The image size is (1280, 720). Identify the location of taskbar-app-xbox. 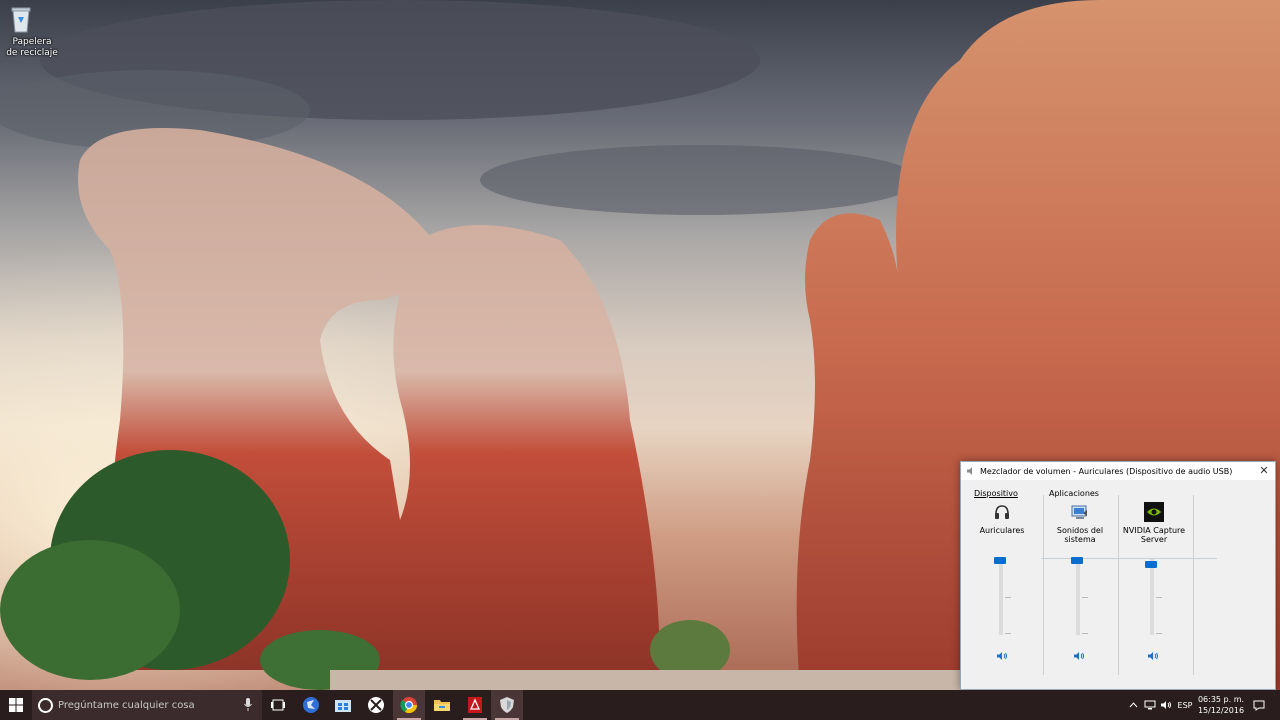
(376, 705).